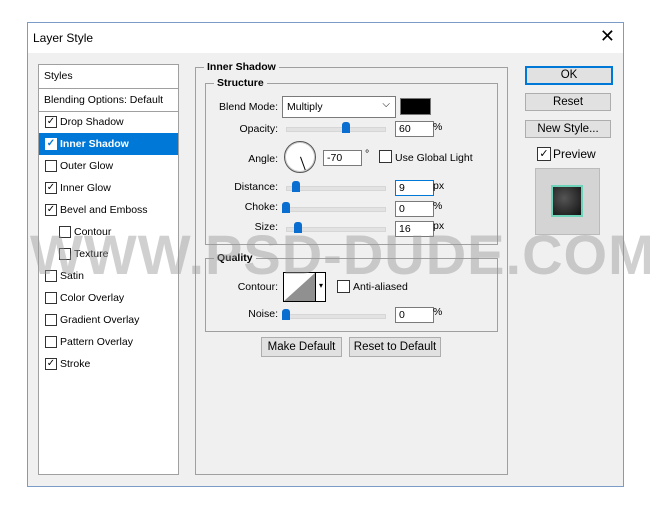 The image size is (650, 511). I want to click on distance-unit: px, so click(439, 186).